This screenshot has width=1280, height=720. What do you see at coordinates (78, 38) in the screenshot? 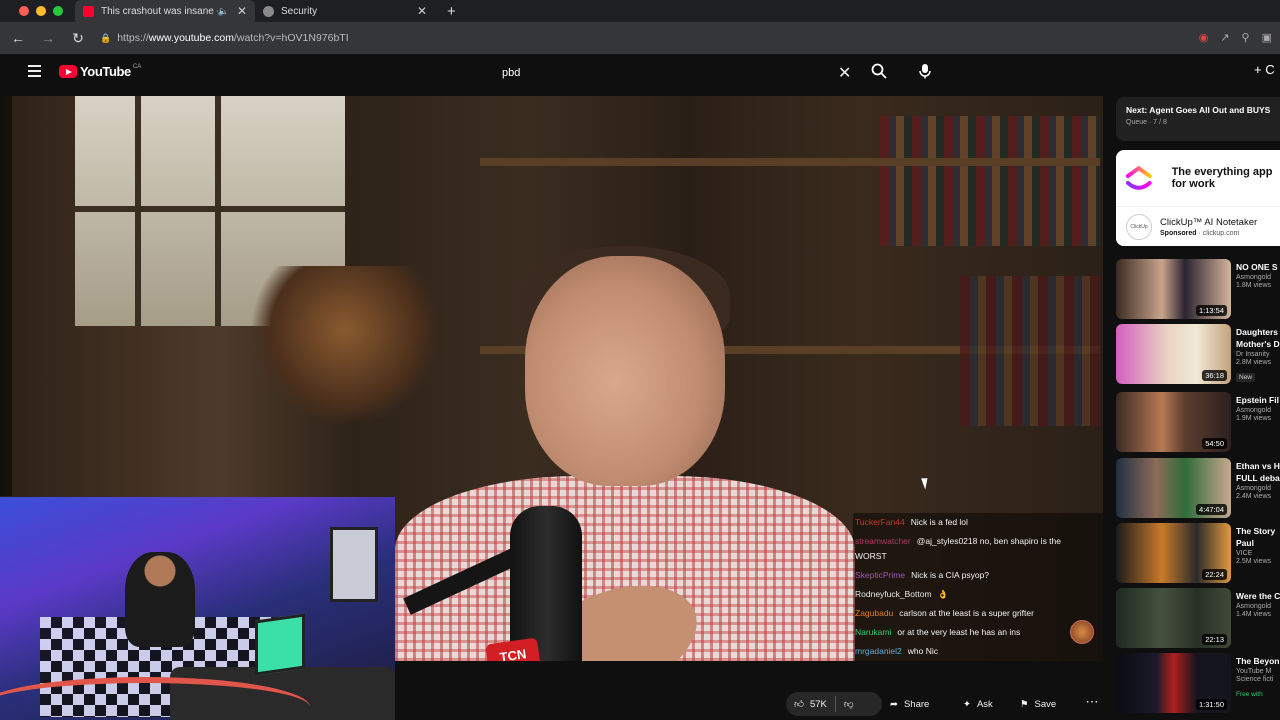
I see `reload-icon: ↻` at bounding box center [78, 38].